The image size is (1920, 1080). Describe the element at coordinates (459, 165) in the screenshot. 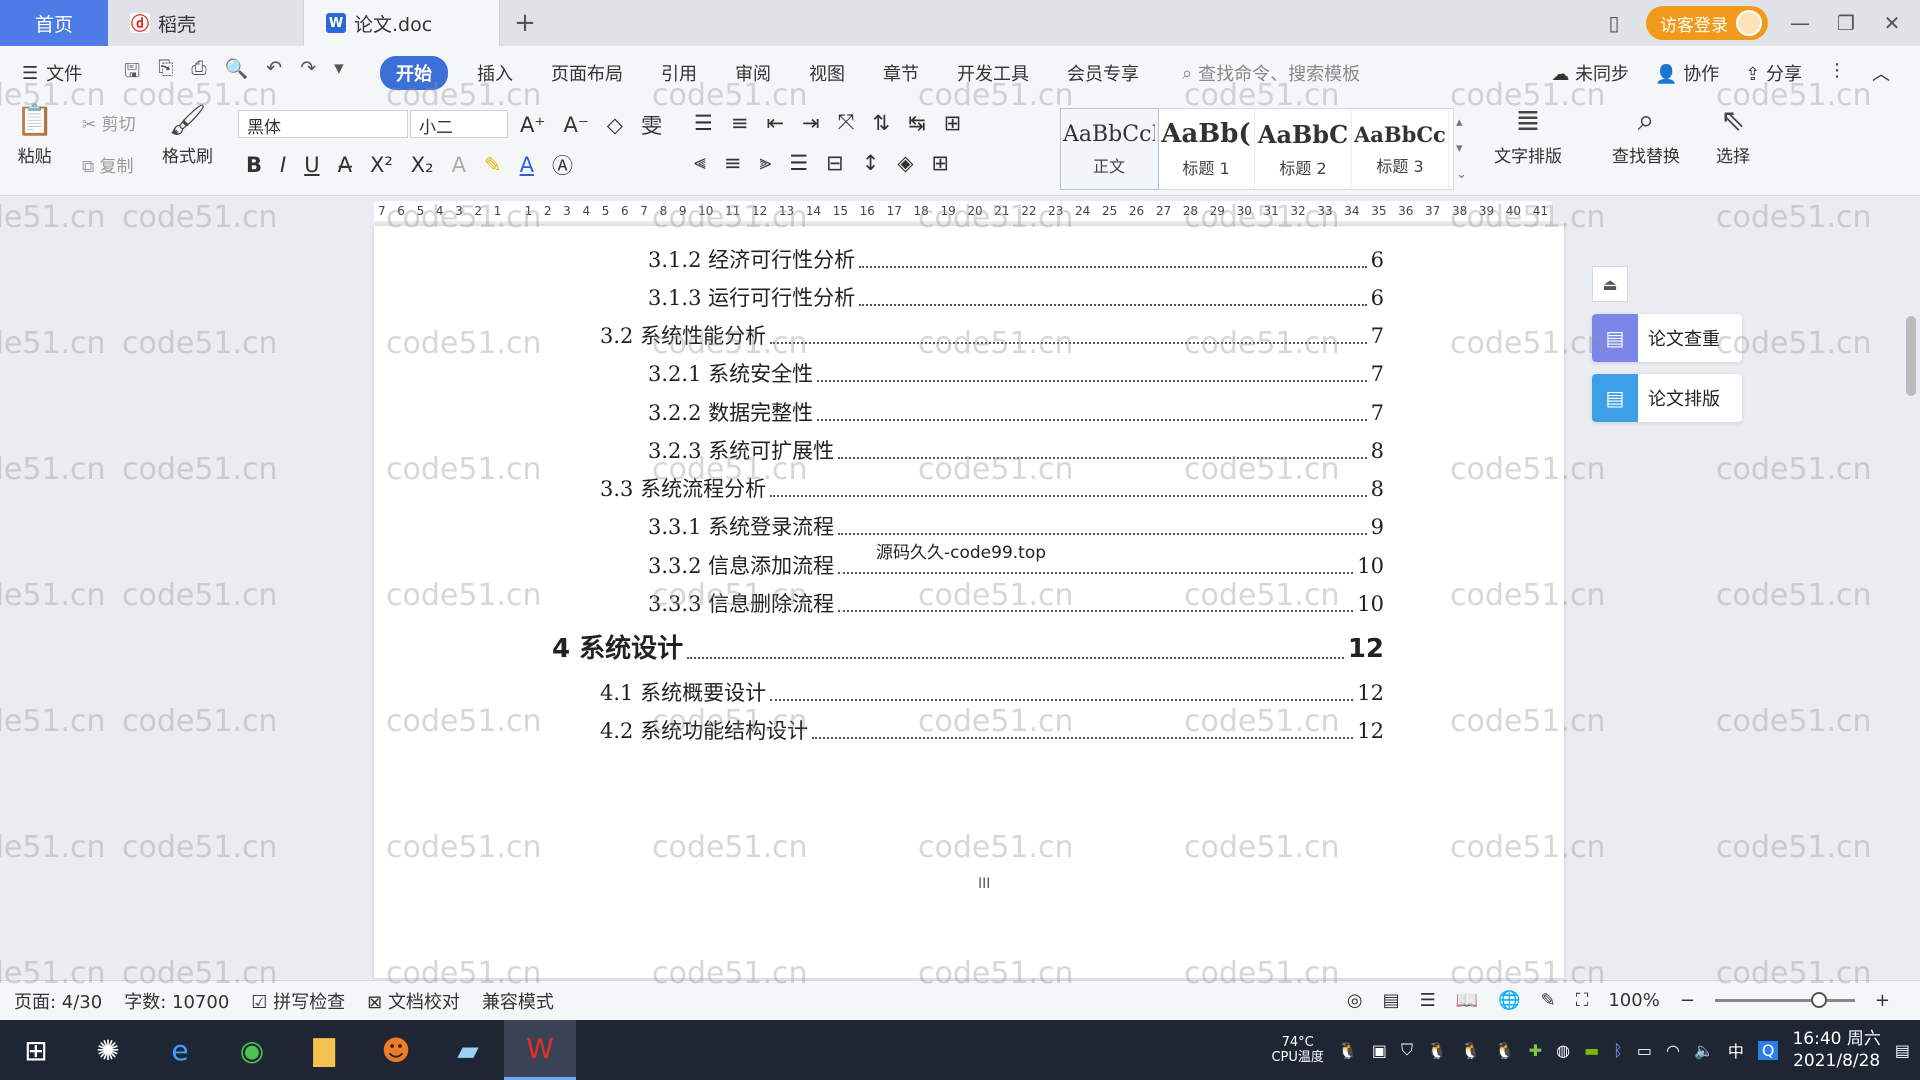

I see `text-effect-icon: A` at that location.